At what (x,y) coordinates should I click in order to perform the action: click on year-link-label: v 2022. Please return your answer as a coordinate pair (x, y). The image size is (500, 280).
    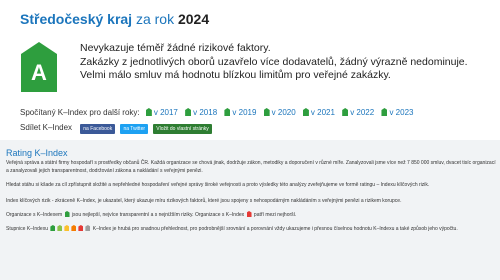
    Looking at the image, I should click on (362, 112).